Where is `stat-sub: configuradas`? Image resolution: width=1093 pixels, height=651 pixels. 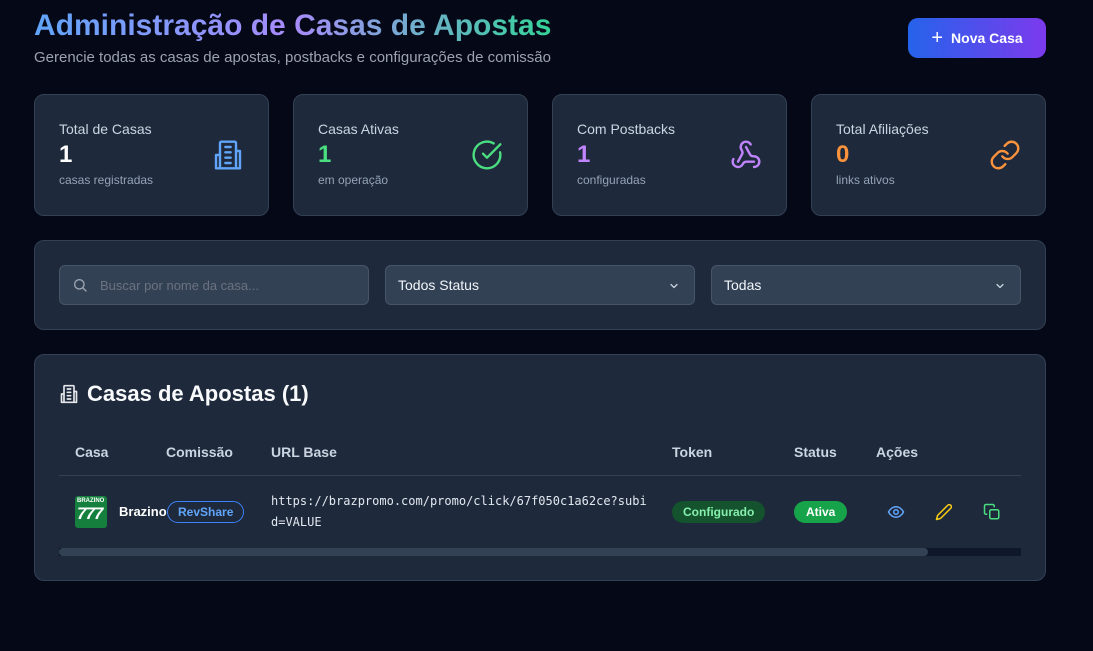 stat-sub: configuradas is located at coordinates (611, 180).